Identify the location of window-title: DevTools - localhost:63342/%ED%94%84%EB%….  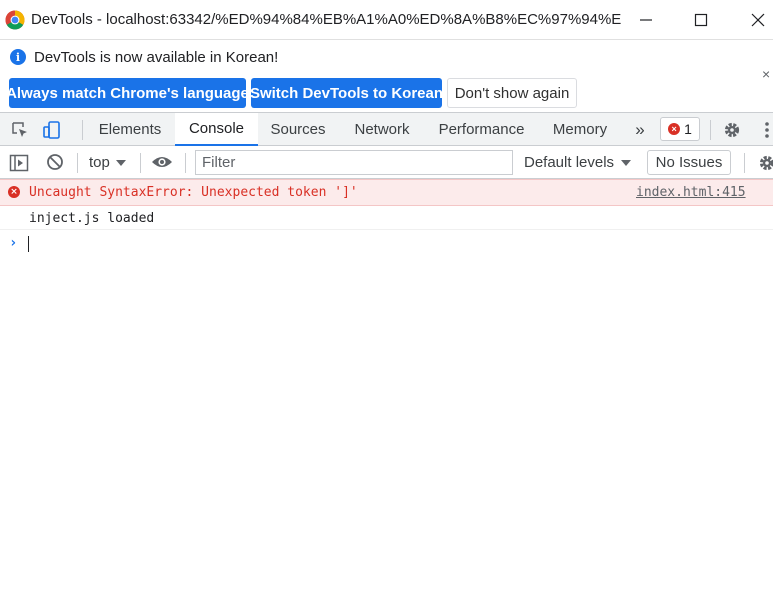
(326, 19).